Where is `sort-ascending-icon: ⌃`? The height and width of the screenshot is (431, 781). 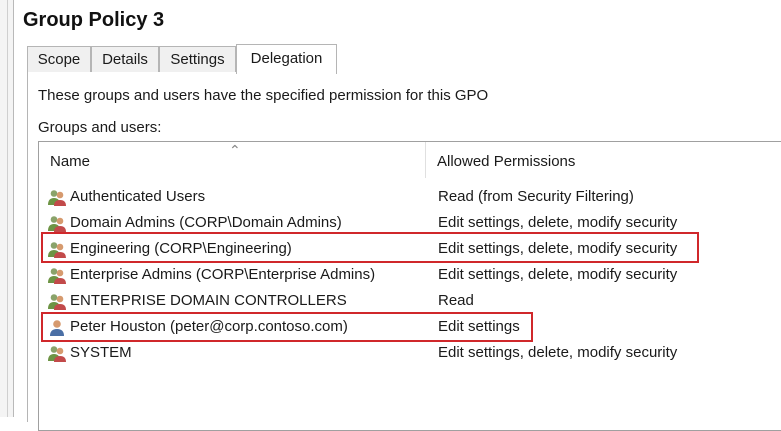
sort-ascending-icon: ⌃ is located at coordinates (235, 150).